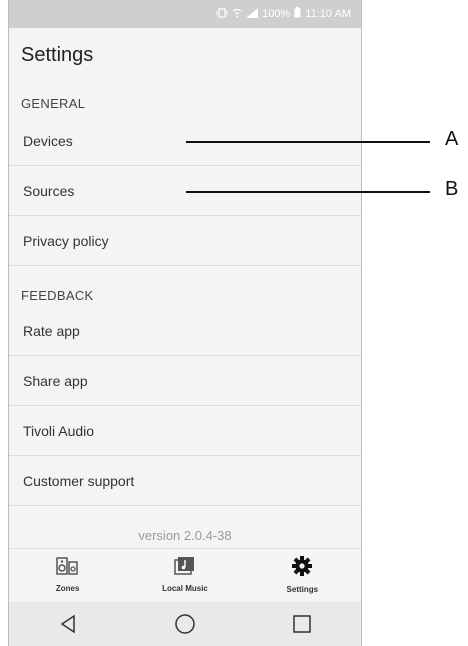 The image size is (468, 646). What do you see at coordinates (328, 14) in the screenshot?
I see `clock: 11:10 AM` at bounding box center [328, 14].